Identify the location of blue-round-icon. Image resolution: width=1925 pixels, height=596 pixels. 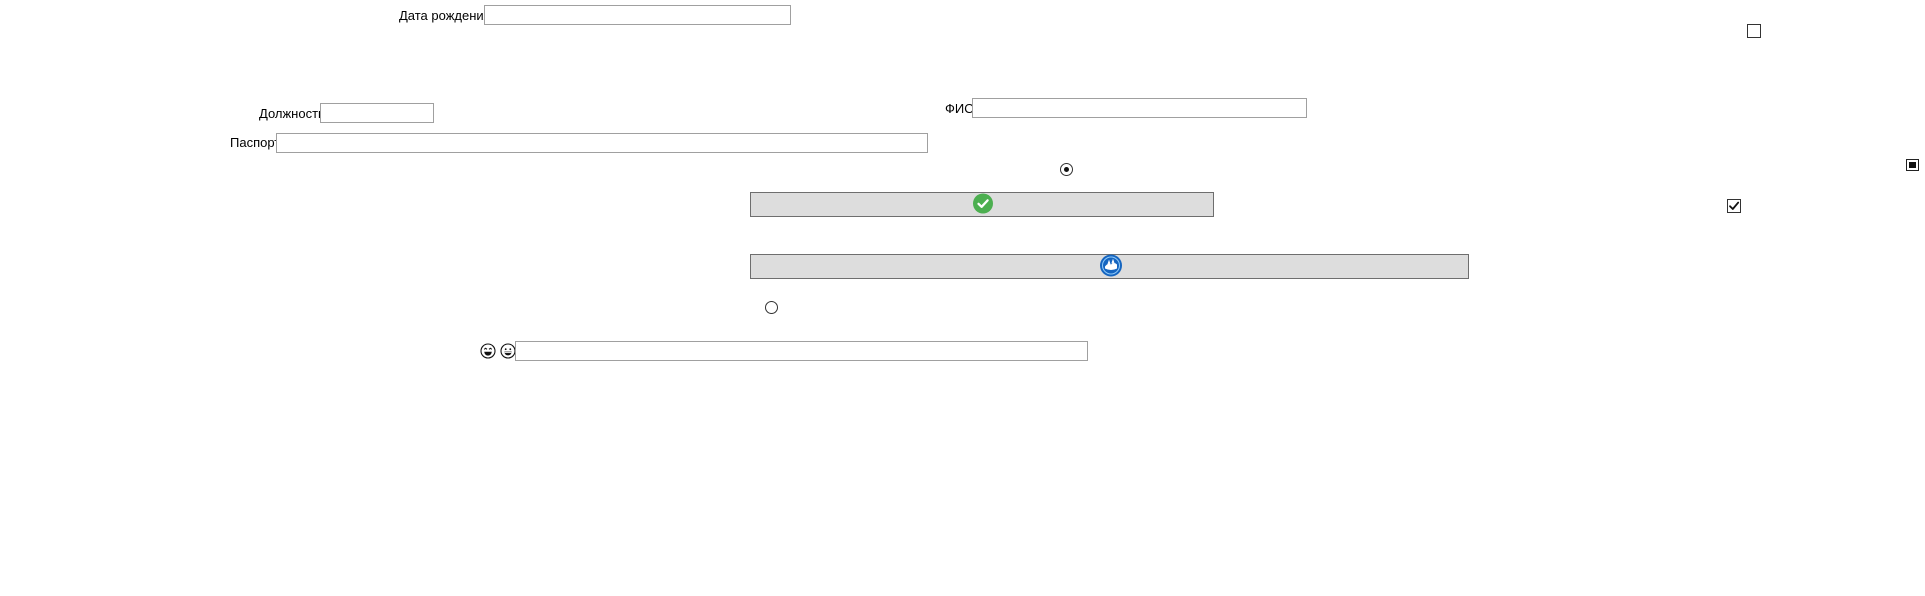
(1111, 266).